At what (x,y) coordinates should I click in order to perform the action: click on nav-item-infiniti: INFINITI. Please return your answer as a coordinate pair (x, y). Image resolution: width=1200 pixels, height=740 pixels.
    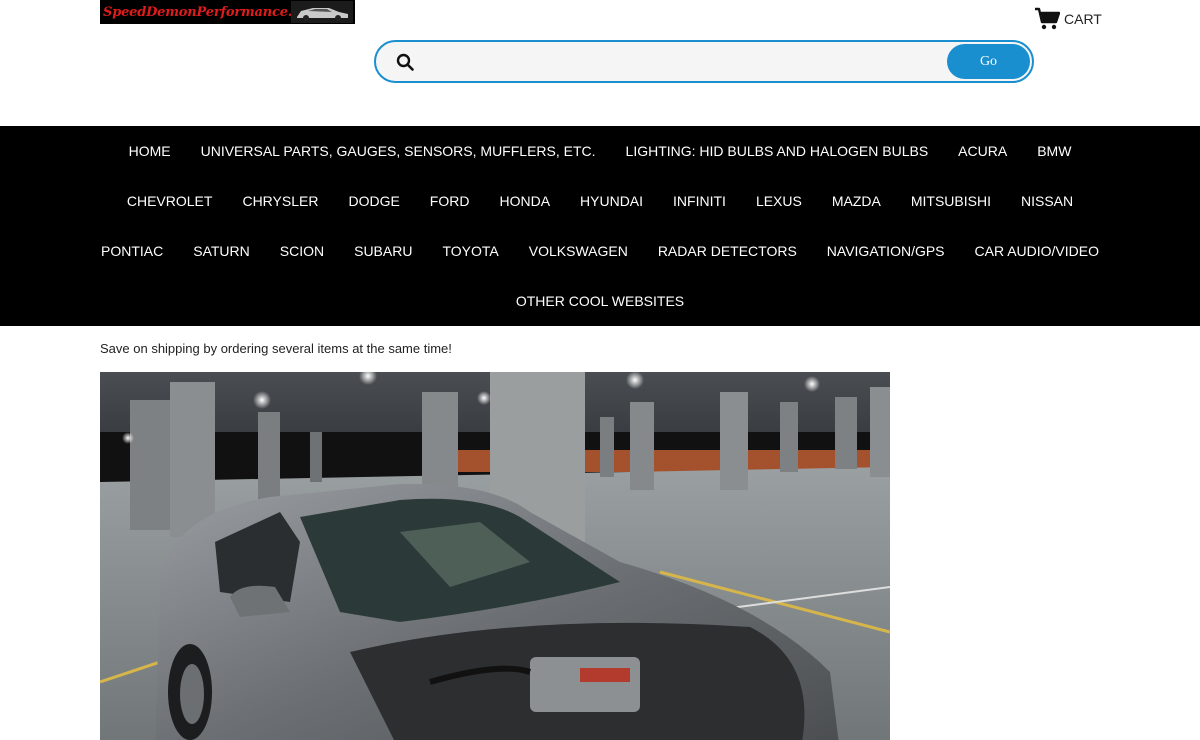
    Looking at the image, I should click on (699, 201).